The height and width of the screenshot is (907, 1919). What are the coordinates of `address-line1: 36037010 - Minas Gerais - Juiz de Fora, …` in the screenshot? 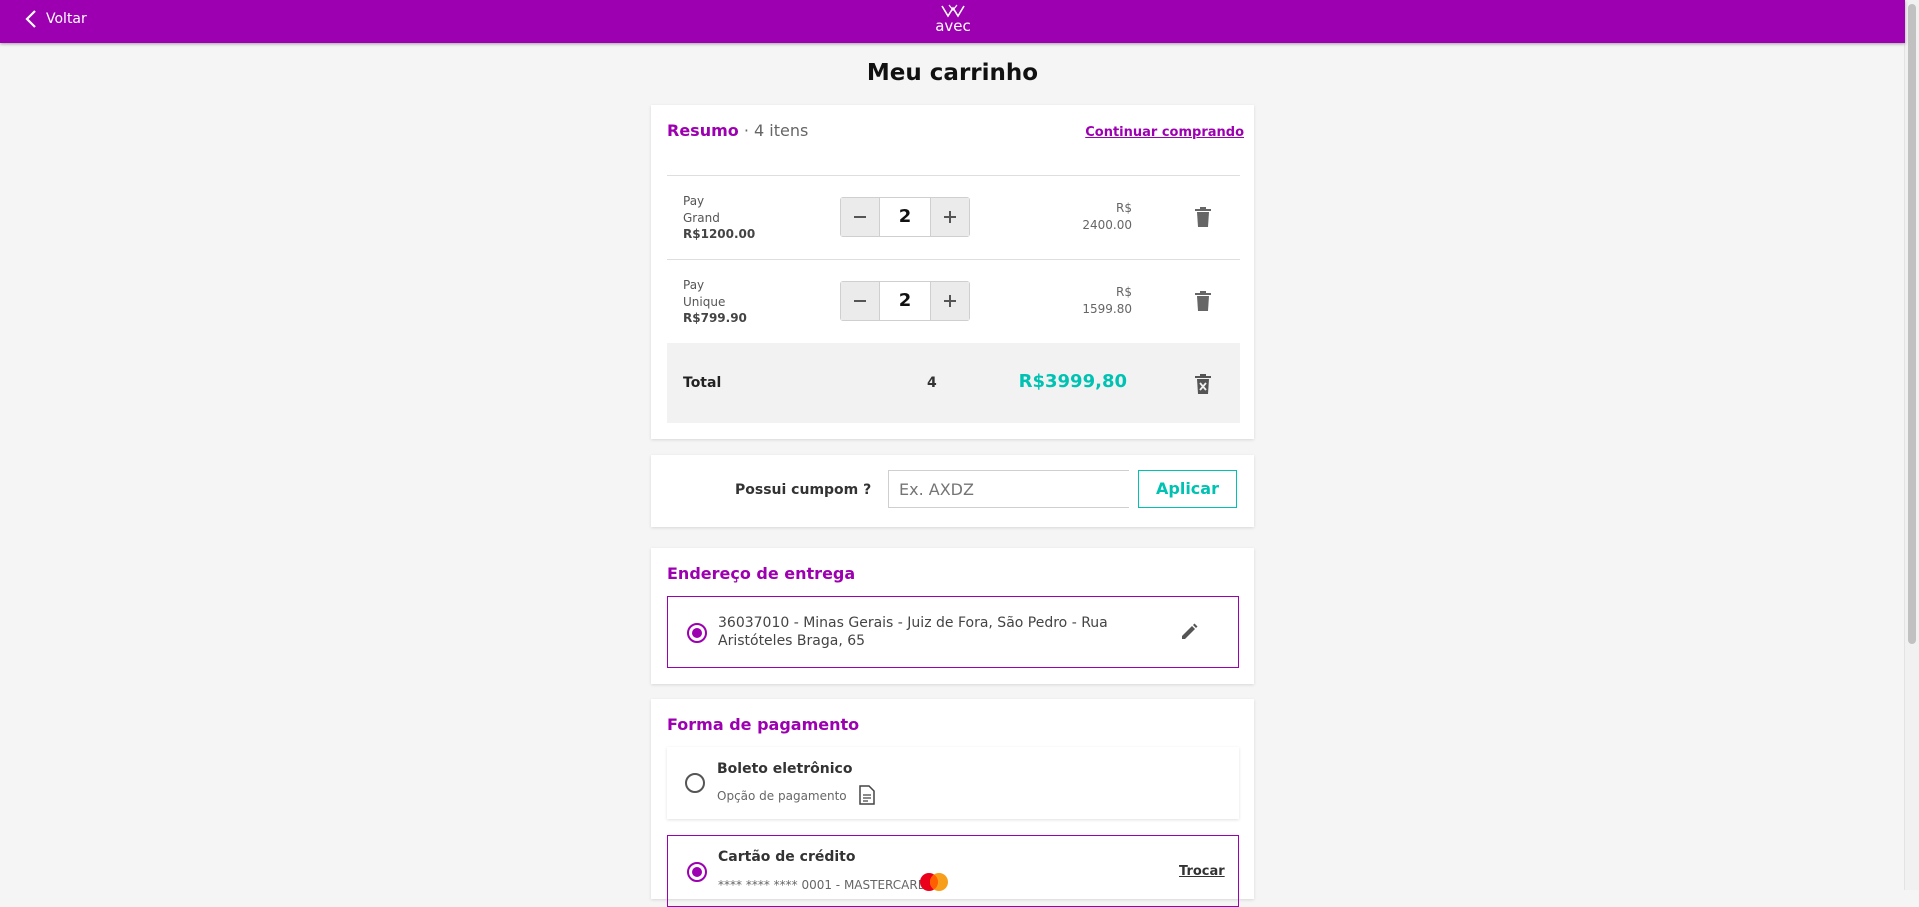 It's located at (913, 623).